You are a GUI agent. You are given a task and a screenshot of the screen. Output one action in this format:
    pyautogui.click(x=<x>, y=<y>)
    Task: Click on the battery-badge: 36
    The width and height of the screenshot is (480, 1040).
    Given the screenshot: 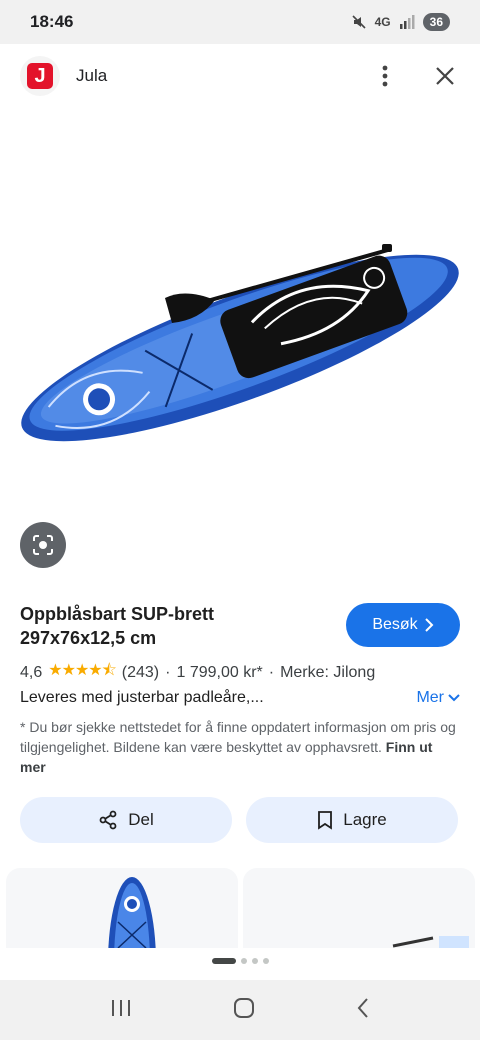 What is the action you would take?
    pyautogui.click(x=436, y=22)
    